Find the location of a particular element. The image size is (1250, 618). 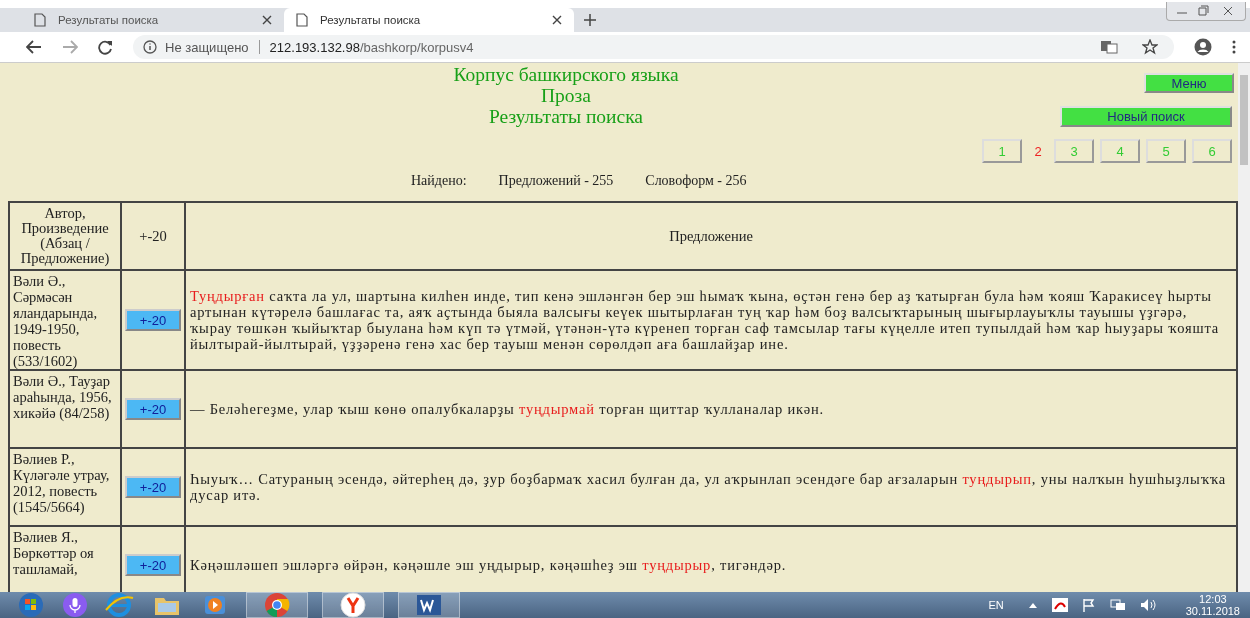

star-icon is located at coordinates (1150, 47).